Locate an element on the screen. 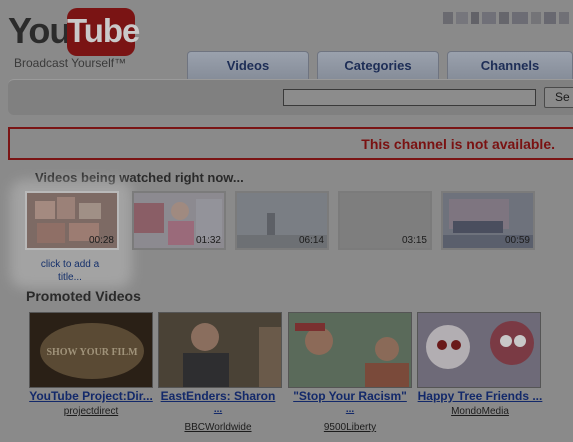 Image resolution: width=573 pixels, height=442 pixels. add-title-line1: click to add a is located at coordinates (70, 264).